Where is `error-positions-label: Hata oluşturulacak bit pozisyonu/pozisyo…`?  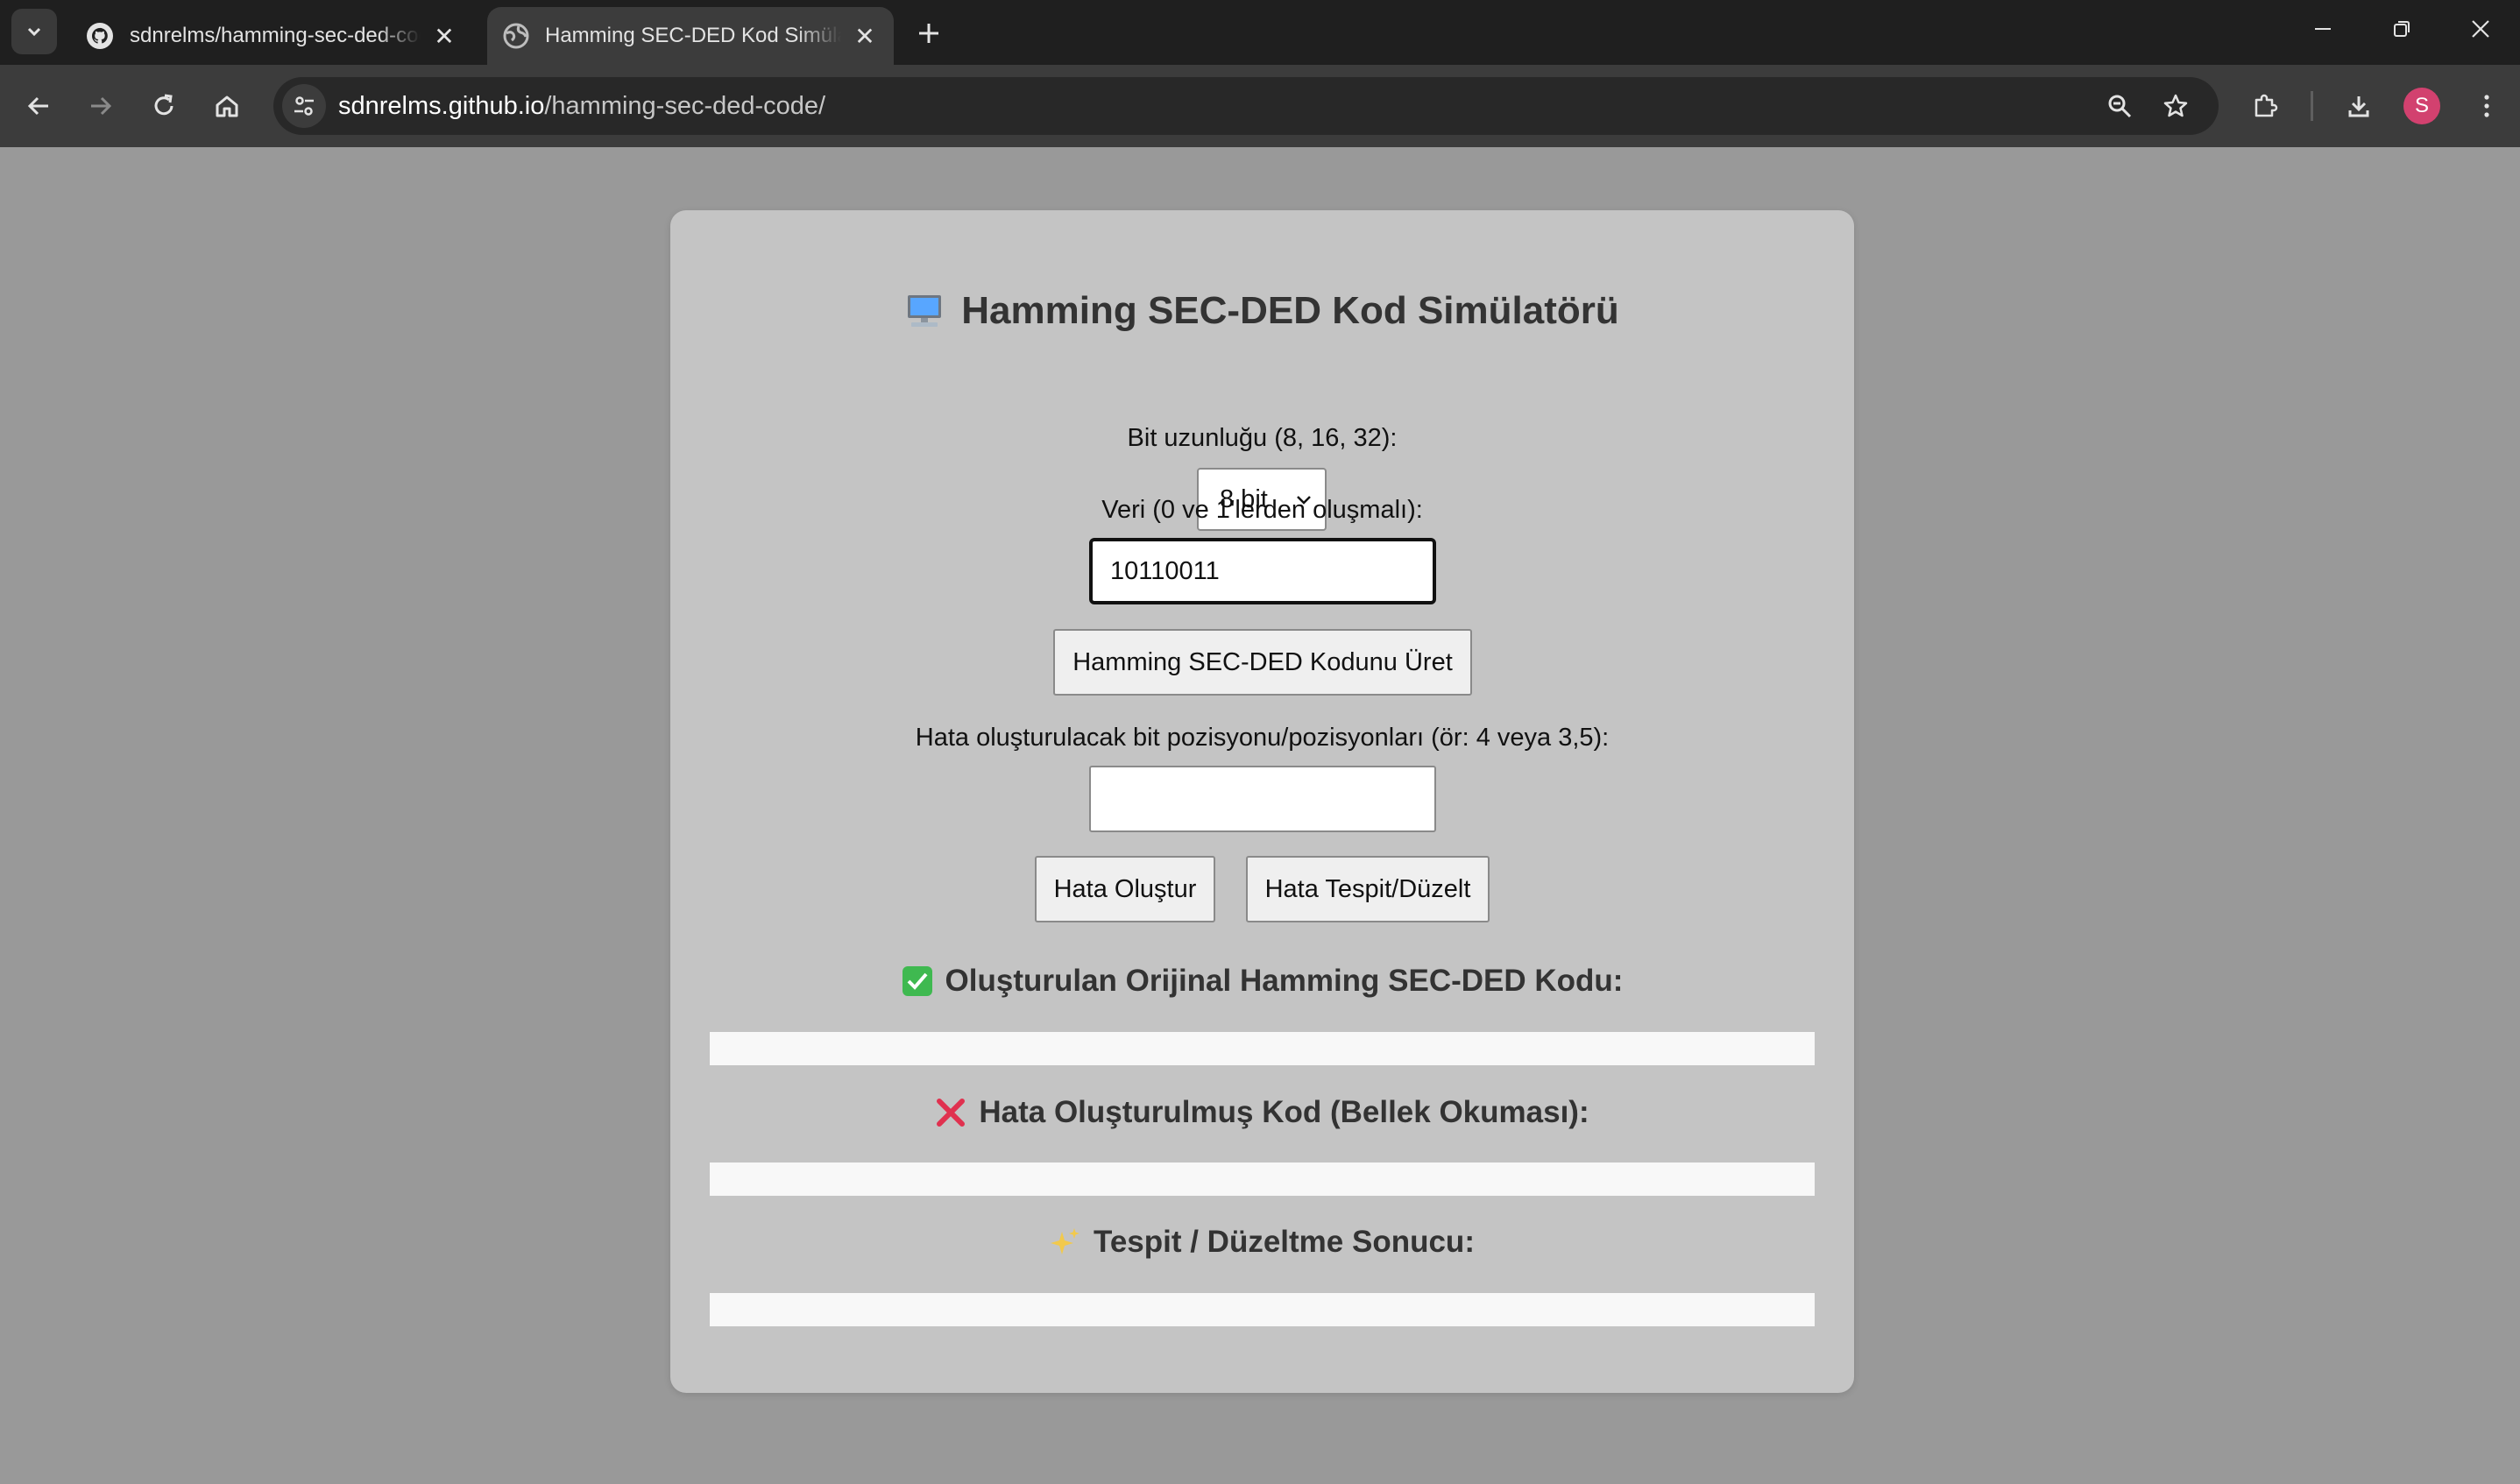 error-positions-label: Hata oluşturulacak bit pozisyonu/pozisyo… is located at coordinates (1262, 738).